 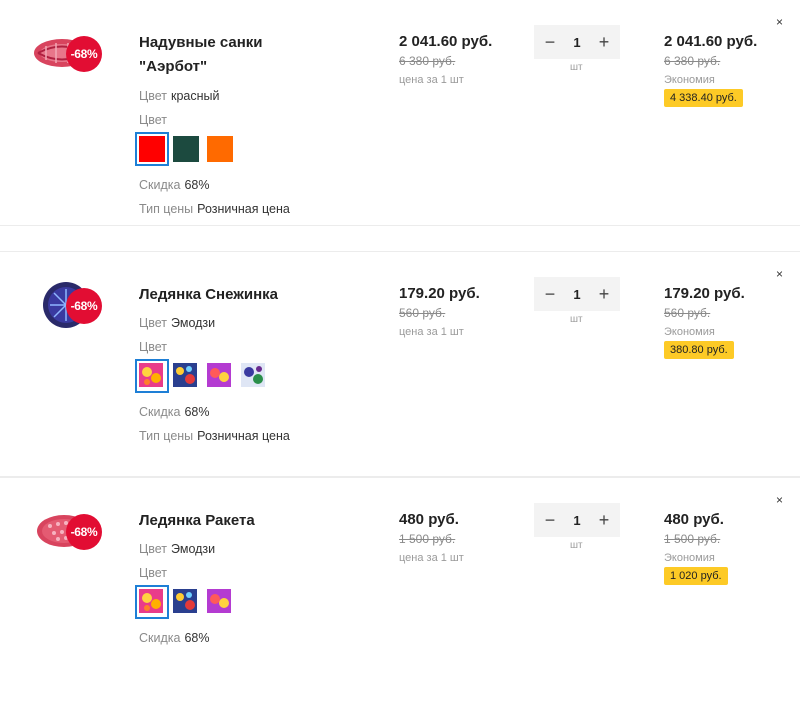 What do you see at coordinates (692, 539) in the screenshot?
I see `total-old-price: 1 500 руб.` at bounding box center [692, 539].